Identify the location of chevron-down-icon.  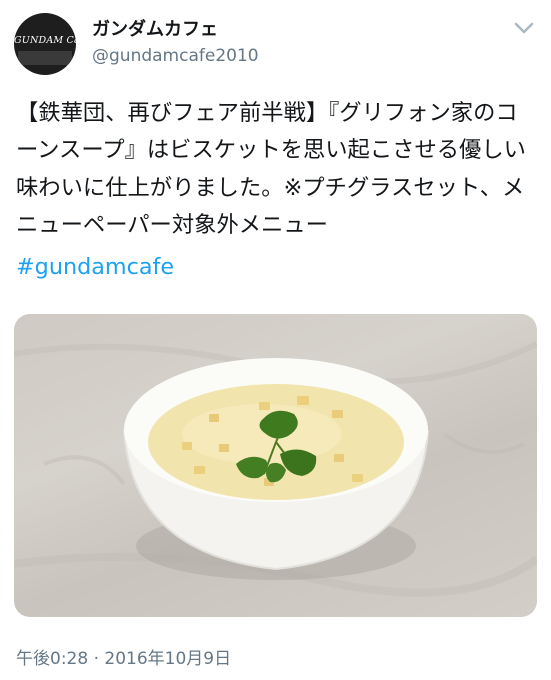
(524, 28).